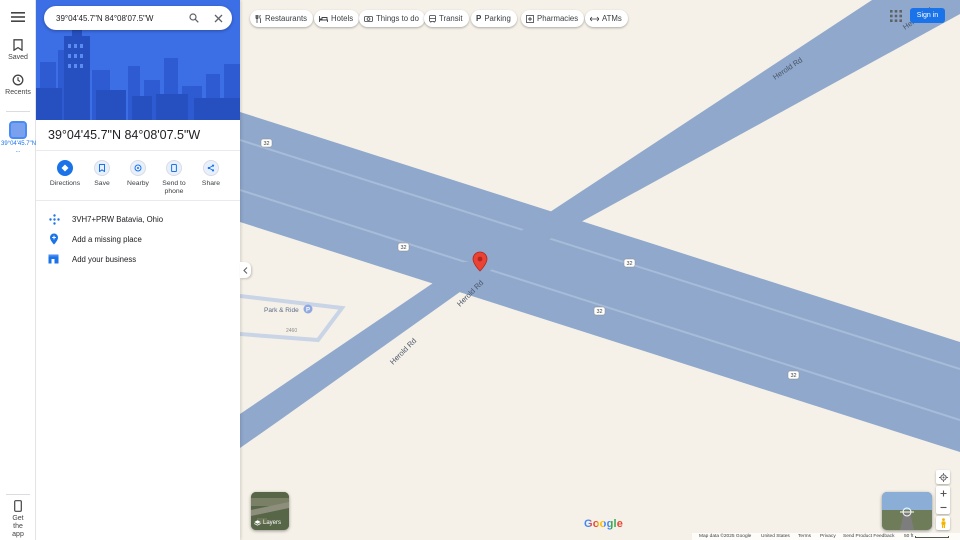  What do you see at coordinates (286, 18) in the screenshot?
I see `chip-restaurants-label: Restaurants` at bounding box center [286, 18].